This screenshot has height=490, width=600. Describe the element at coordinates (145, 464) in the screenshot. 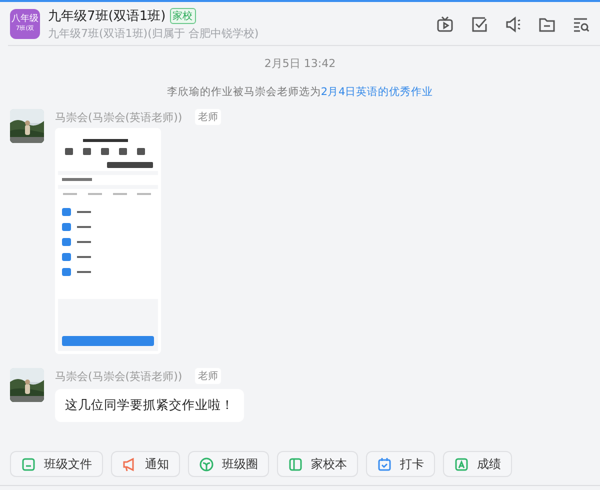

I see `action-button: 通知` at that location.